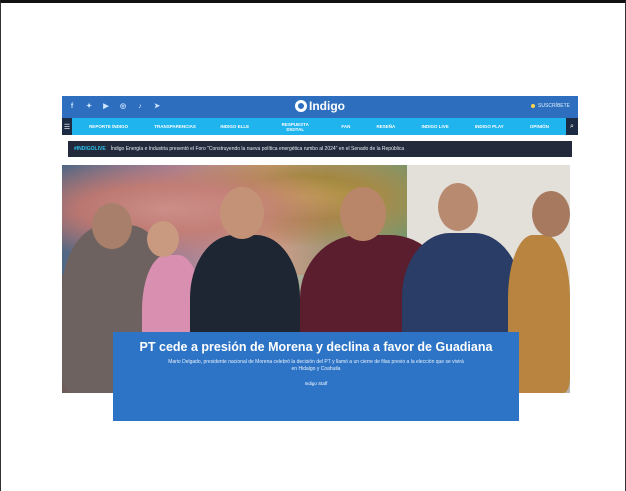  Describe the element at coordinates (175, 126) in the screenshot. I see `nav-item-transparencias: TRANSPARENCIAS` at that location.